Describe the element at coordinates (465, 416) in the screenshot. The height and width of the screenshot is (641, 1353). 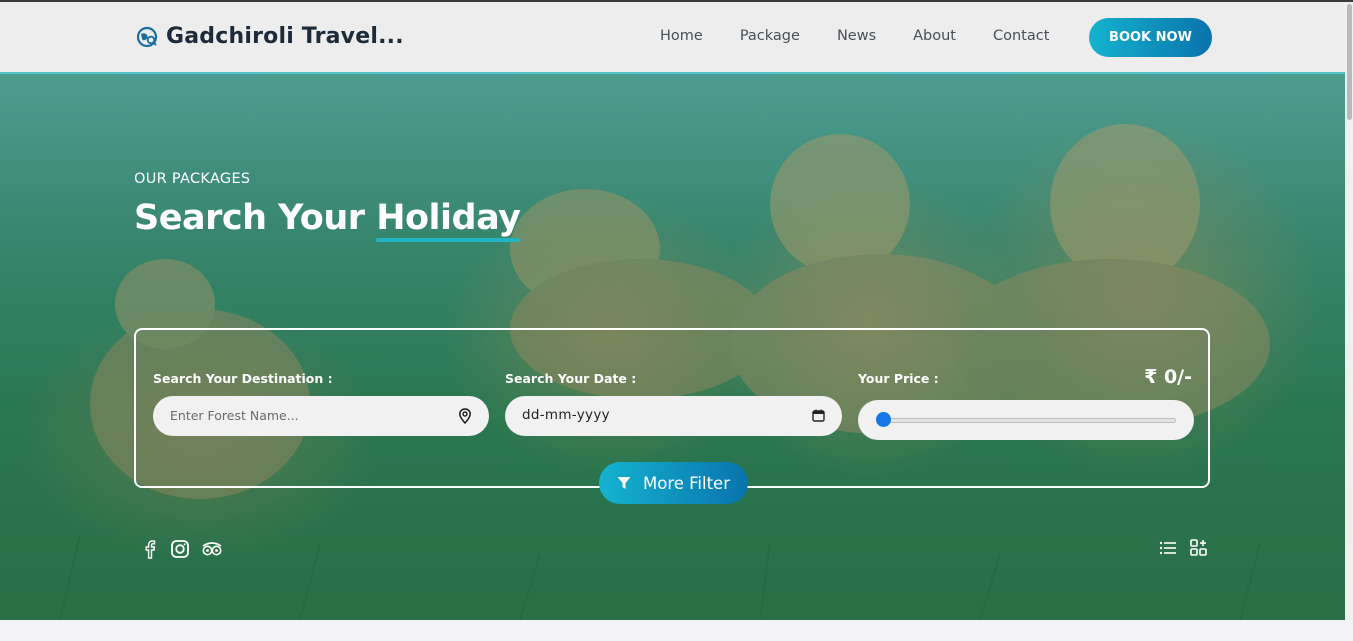
I see `map-pin-icon` at that location.